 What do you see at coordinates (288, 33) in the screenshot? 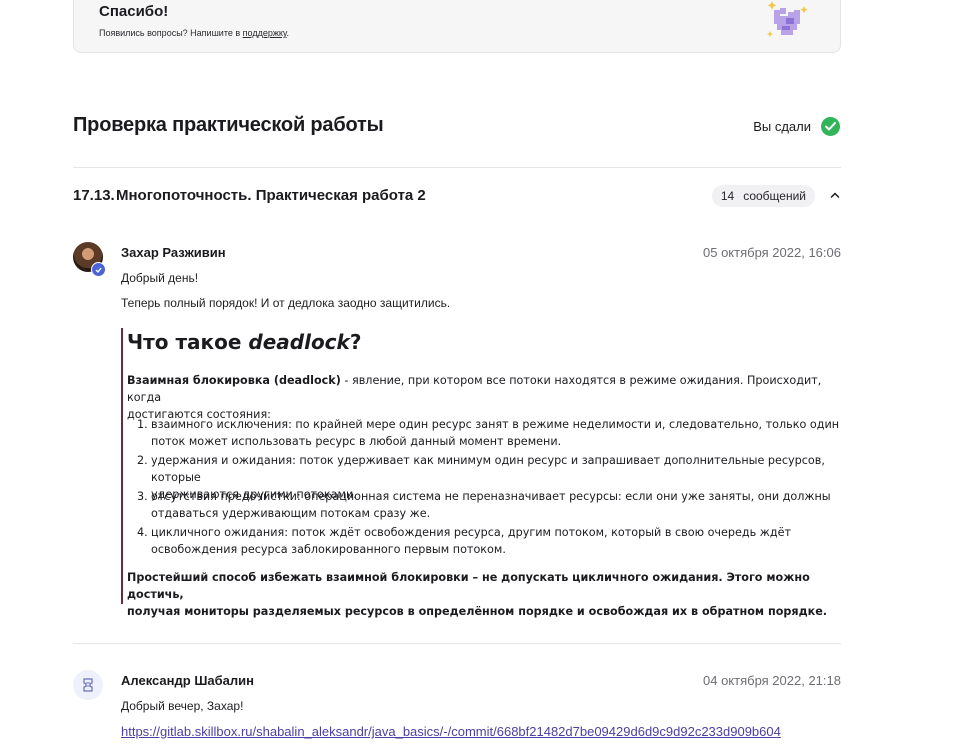
I see `thanks-subtitle-suffix: .` at bounding box center [288, 33].